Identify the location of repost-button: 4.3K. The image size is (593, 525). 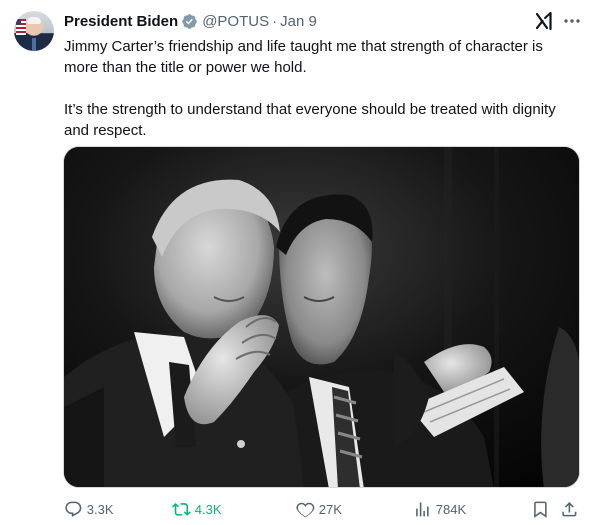
(197, 509).